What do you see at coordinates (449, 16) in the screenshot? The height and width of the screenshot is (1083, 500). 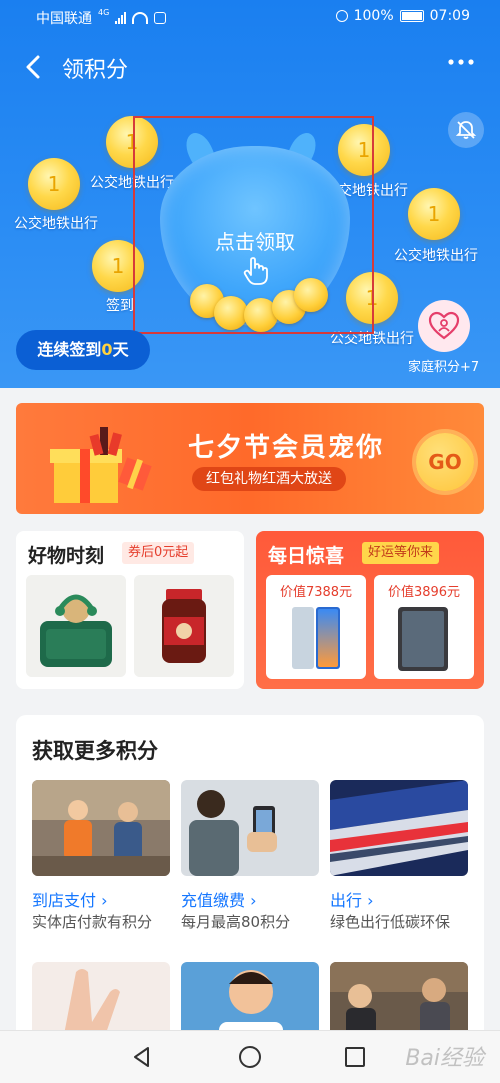 I see `clock: 07:09` at bounding box center [449, 16].